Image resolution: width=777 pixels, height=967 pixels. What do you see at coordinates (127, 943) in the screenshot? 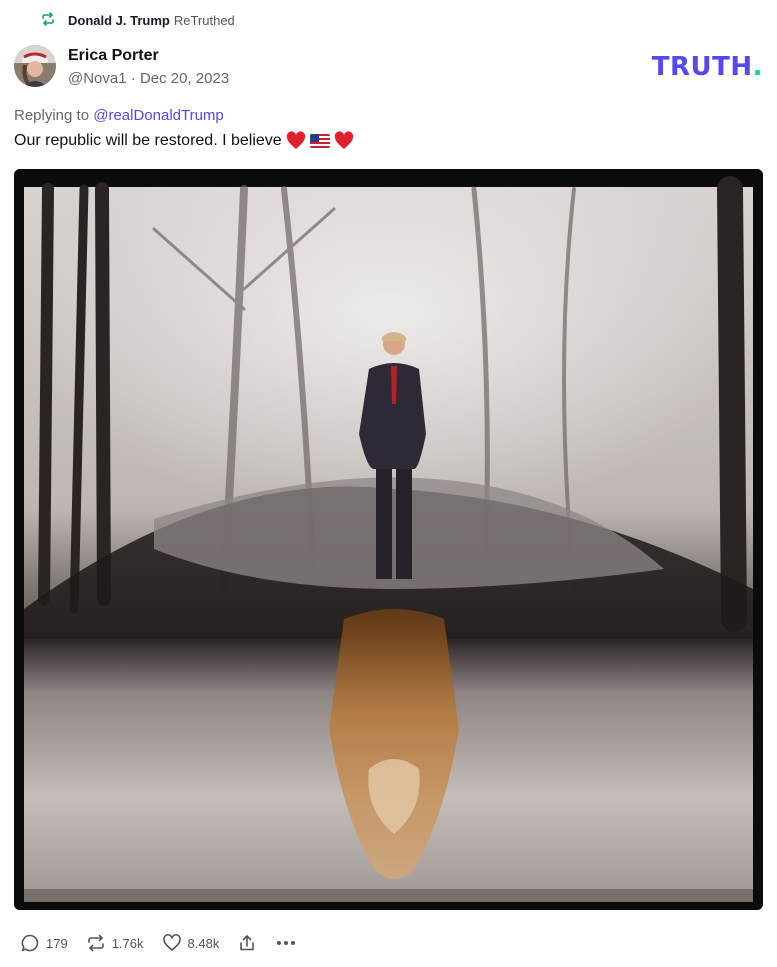
I see `retruth-count: 1.76k` at bounding box center [127, 943].